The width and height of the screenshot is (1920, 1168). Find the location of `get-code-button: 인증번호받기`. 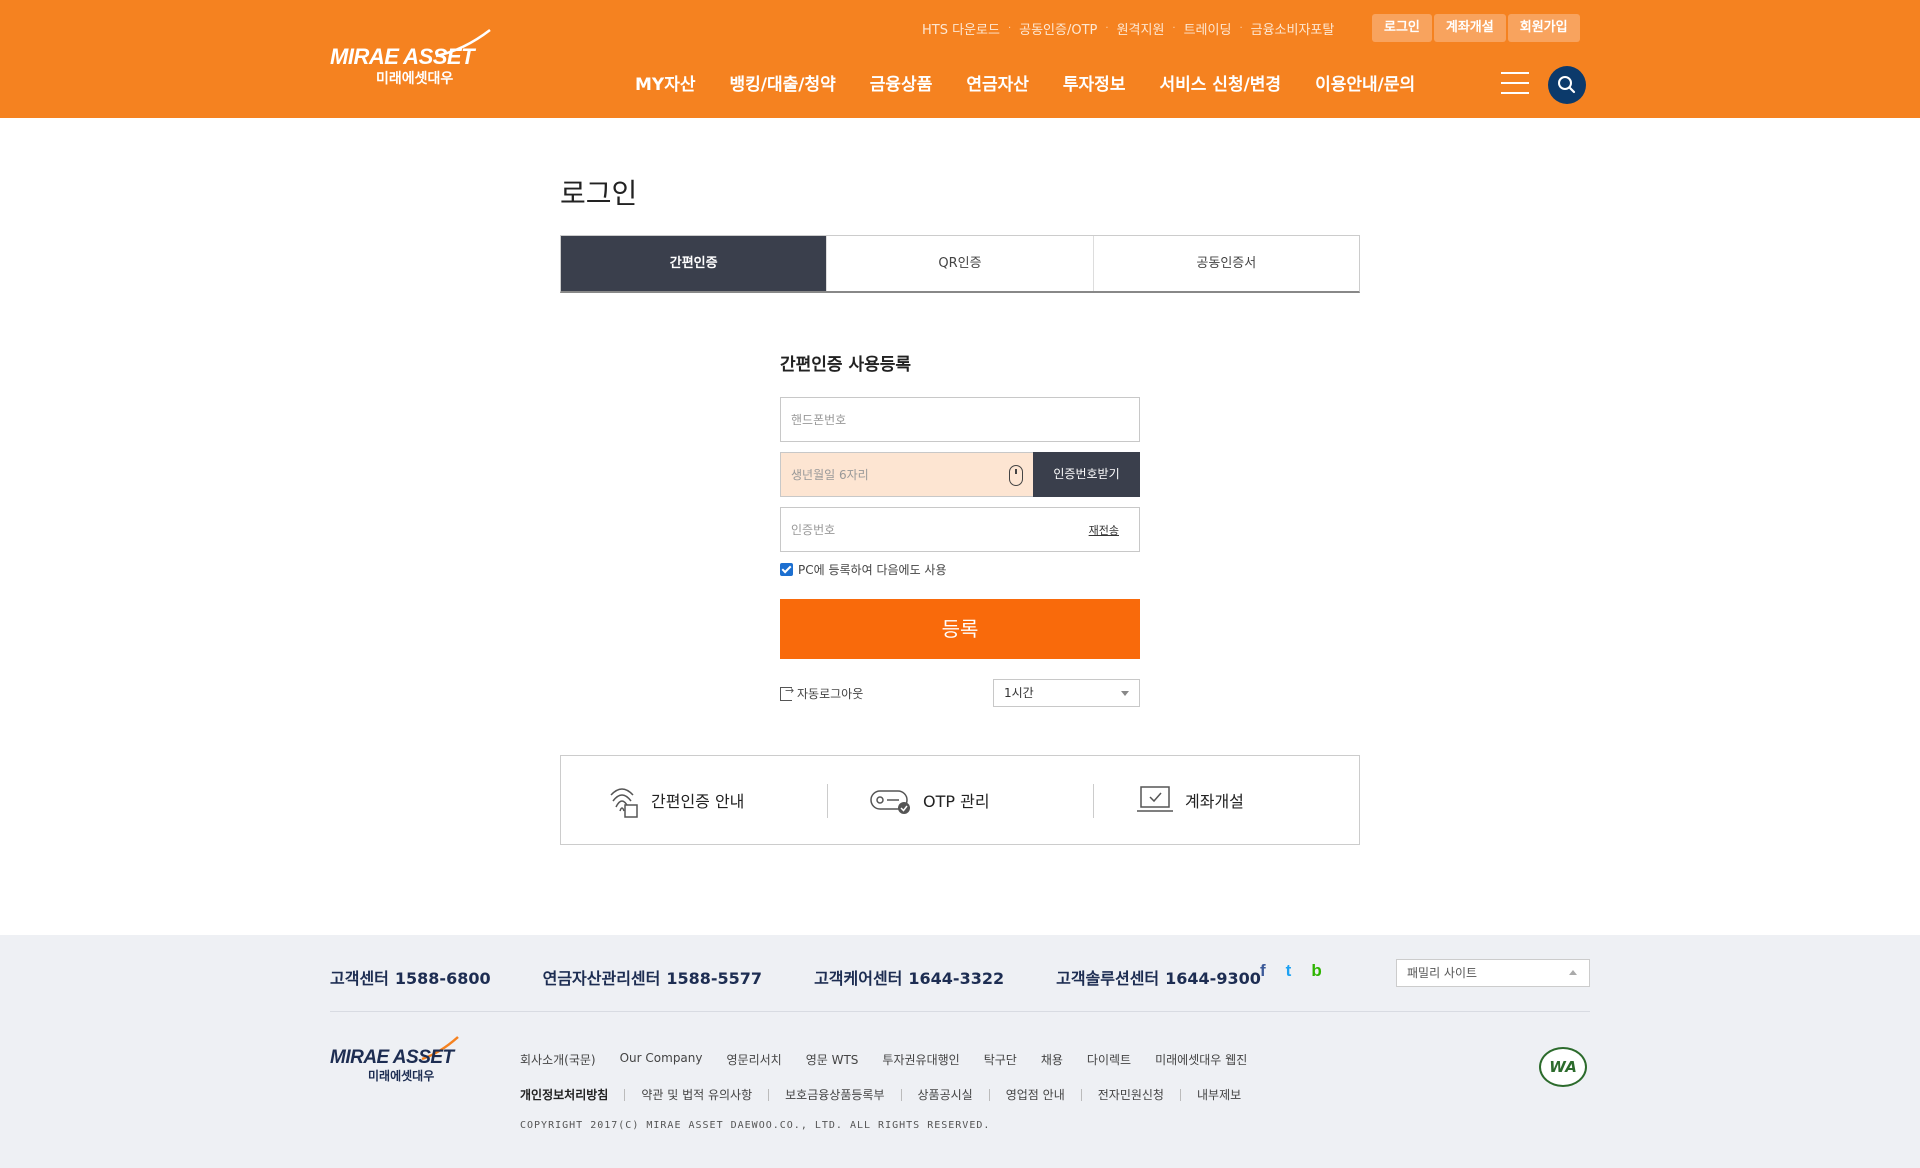

get-code-button: 인증번호받기 is located at coordinates (1086, 474).